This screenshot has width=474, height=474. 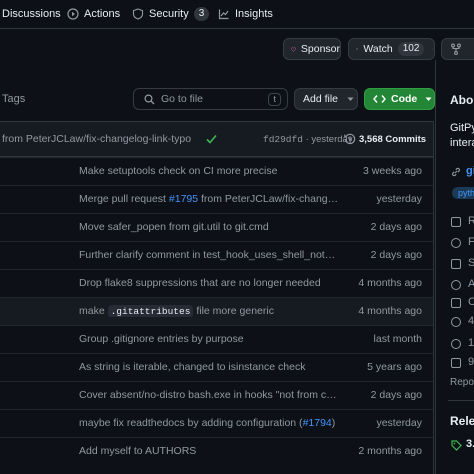 What do you see at coordinates (93, 14) in the screenshot?
I see `tab-actions: Actions` at bounding box center [93, 14].